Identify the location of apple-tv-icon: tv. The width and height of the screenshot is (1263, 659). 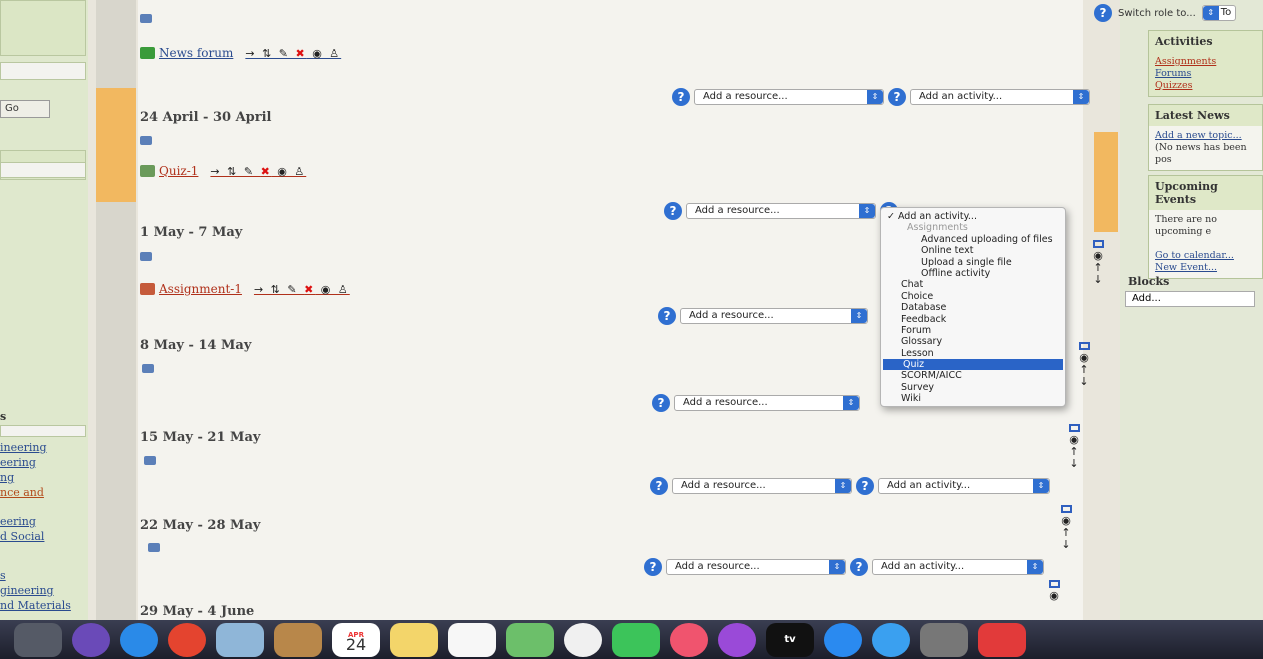
(790, 639).